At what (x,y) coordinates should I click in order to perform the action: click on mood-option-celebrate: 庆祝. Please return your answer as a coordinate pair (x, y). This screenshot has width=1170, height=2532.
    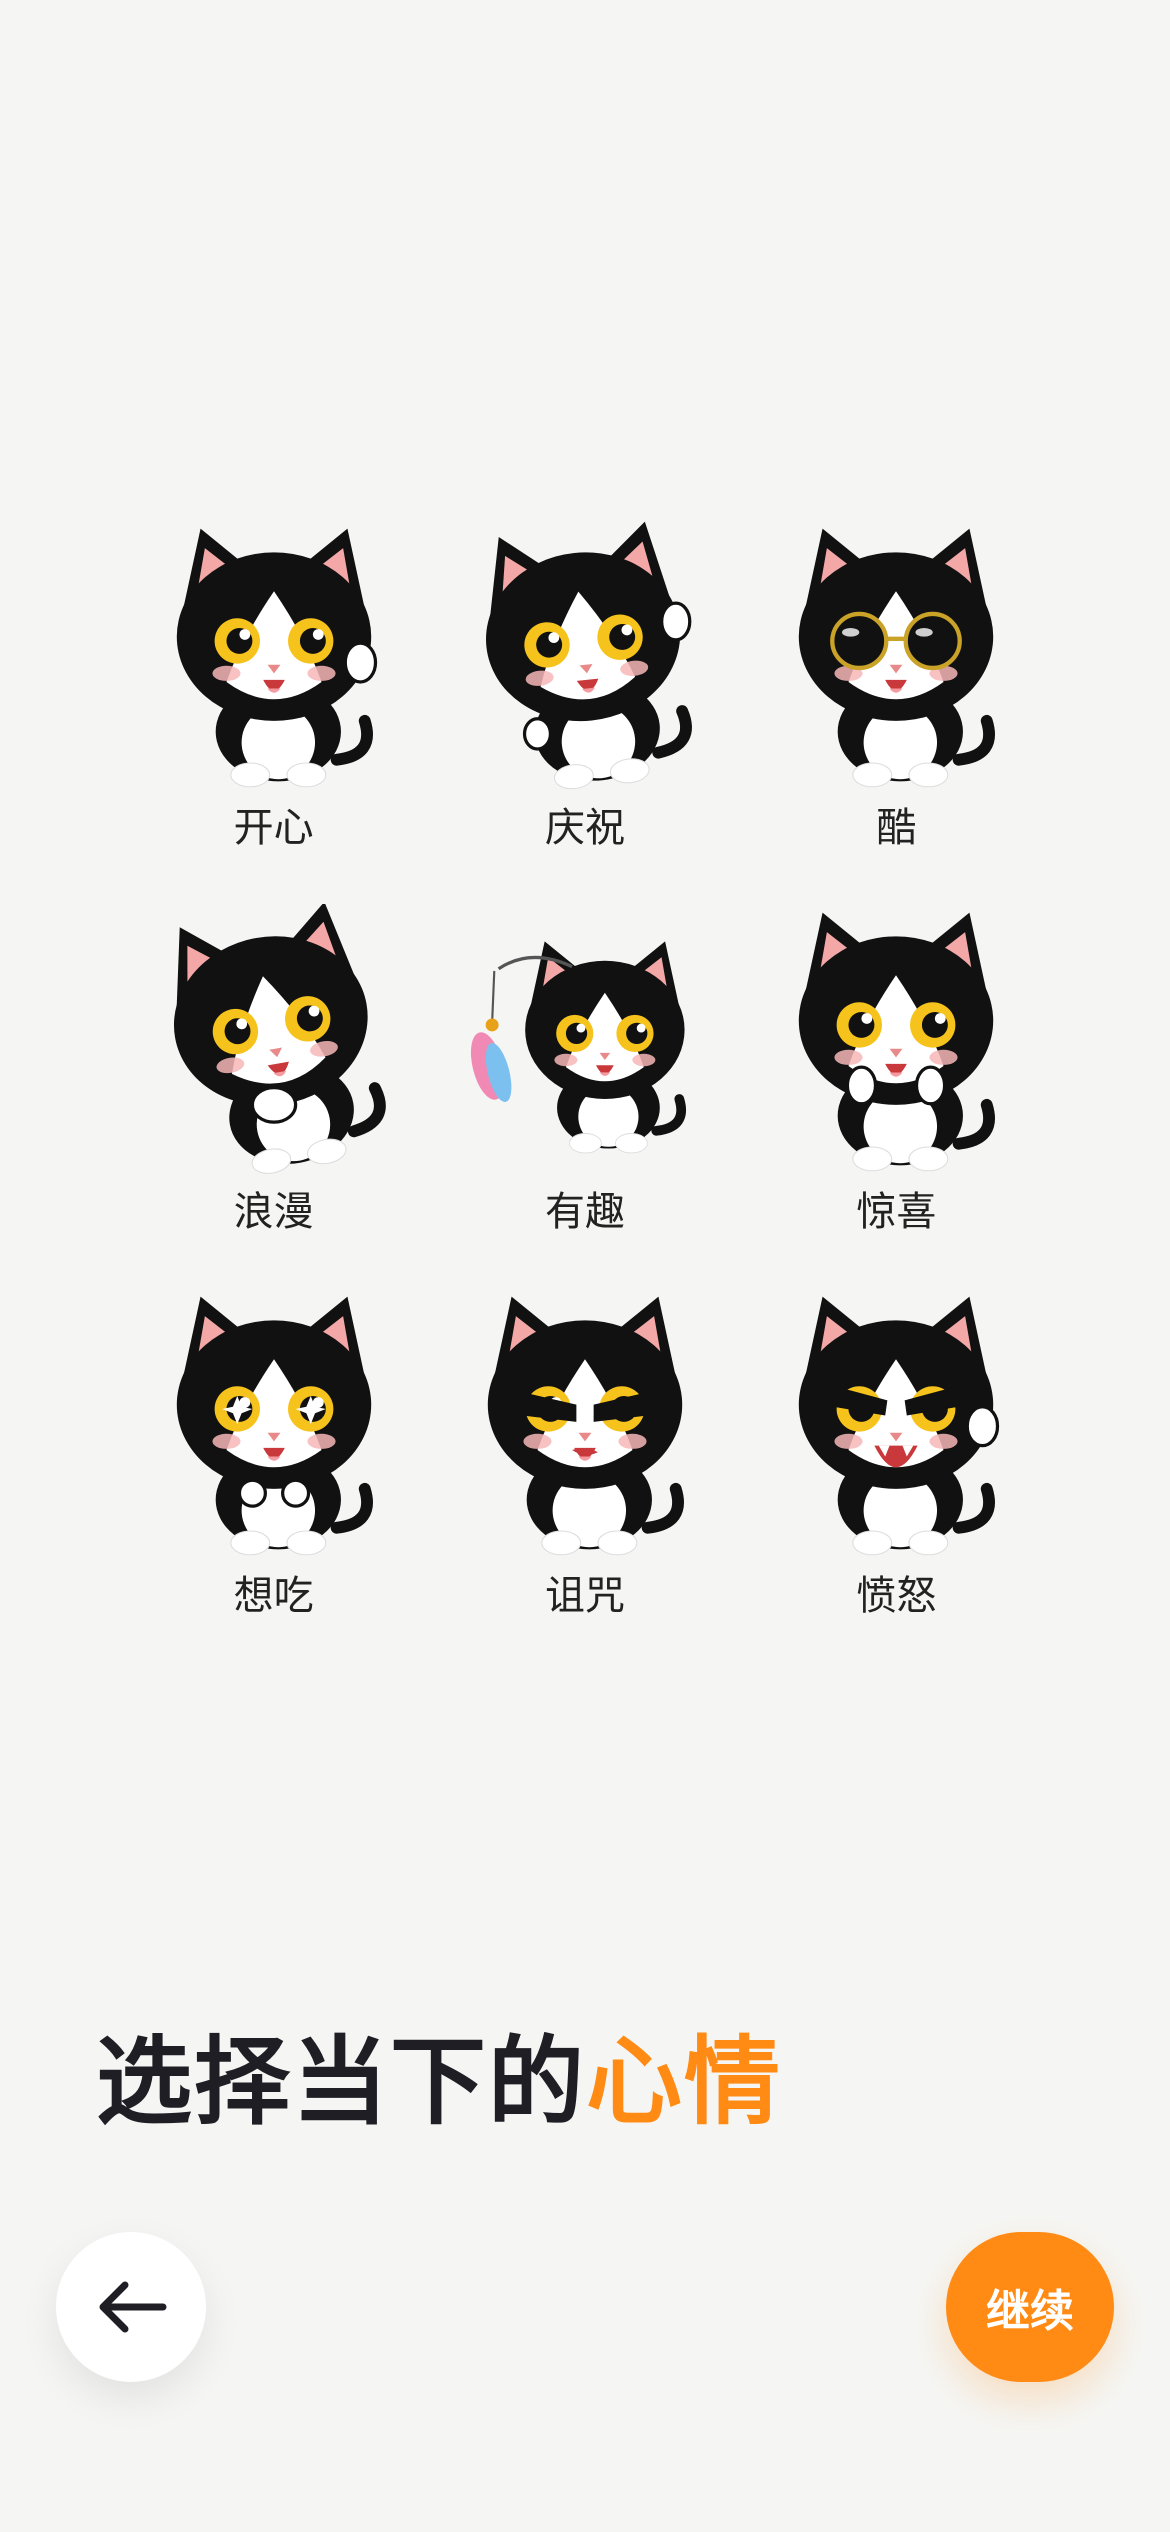
    Looking at the image, I should click on (584, 688).